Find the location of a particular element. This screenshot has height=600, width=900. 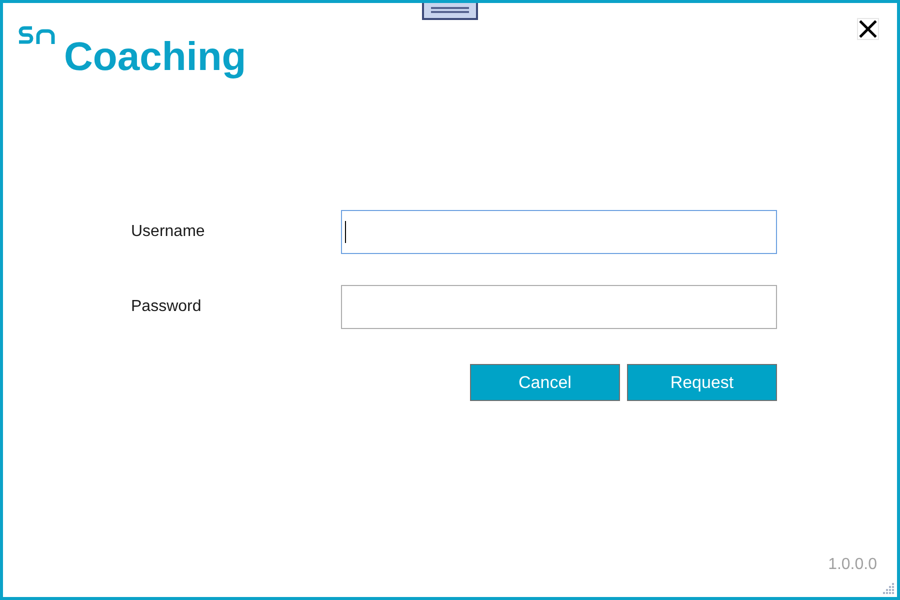

text-cursor-icon is located at coordinates (345, 232).